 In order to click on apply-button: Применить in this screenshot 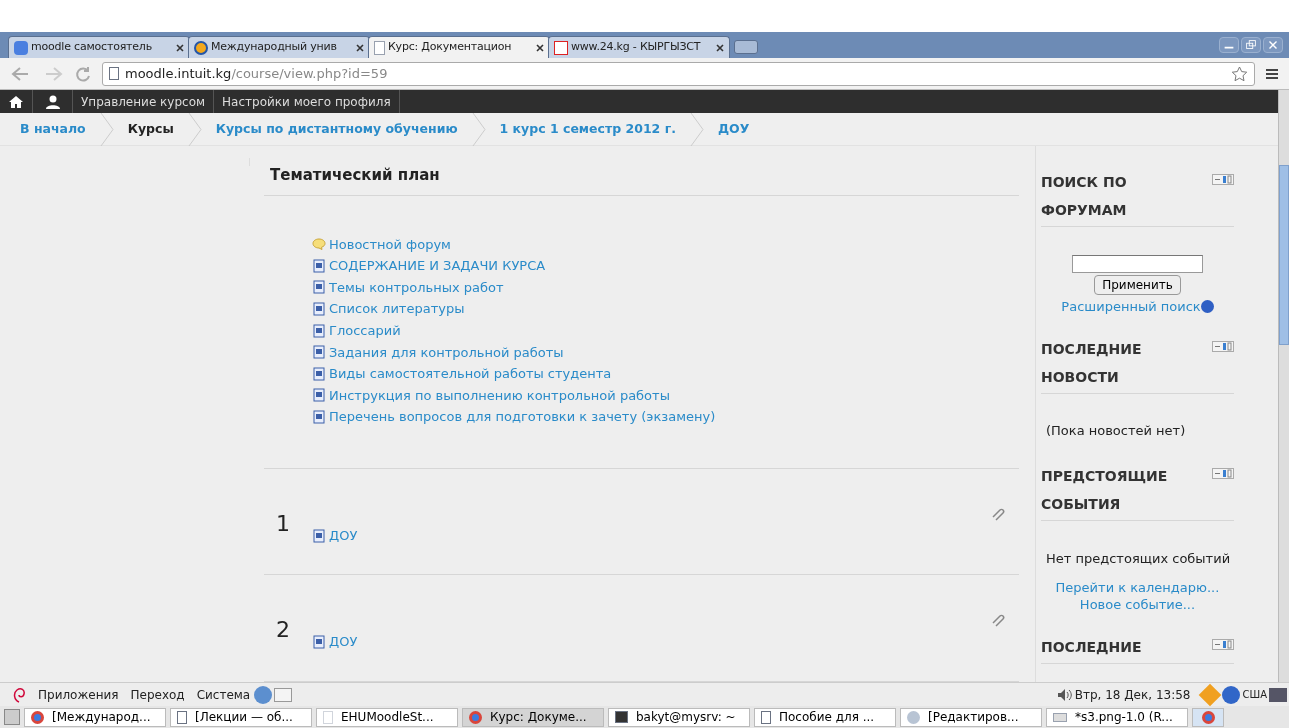, I will do `click(1137, 285)`.